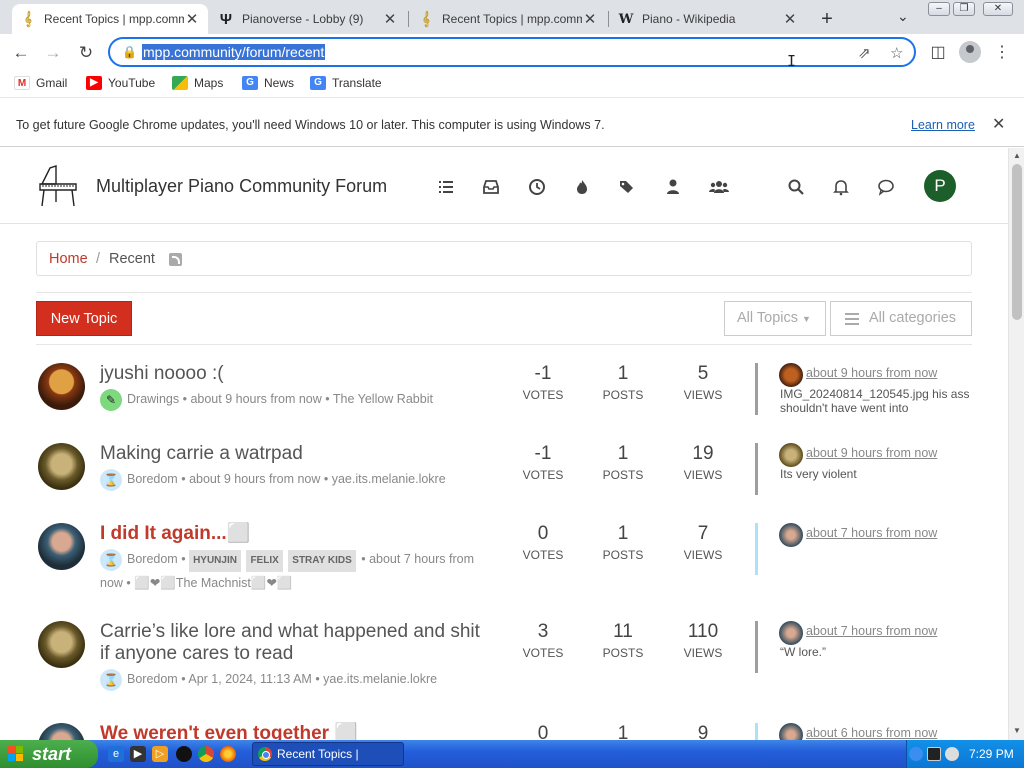 This screenshot has width=1024, height=768. Describe the element at coordinates (934, 754) in the screenshot. I see `network-icon` at that location.